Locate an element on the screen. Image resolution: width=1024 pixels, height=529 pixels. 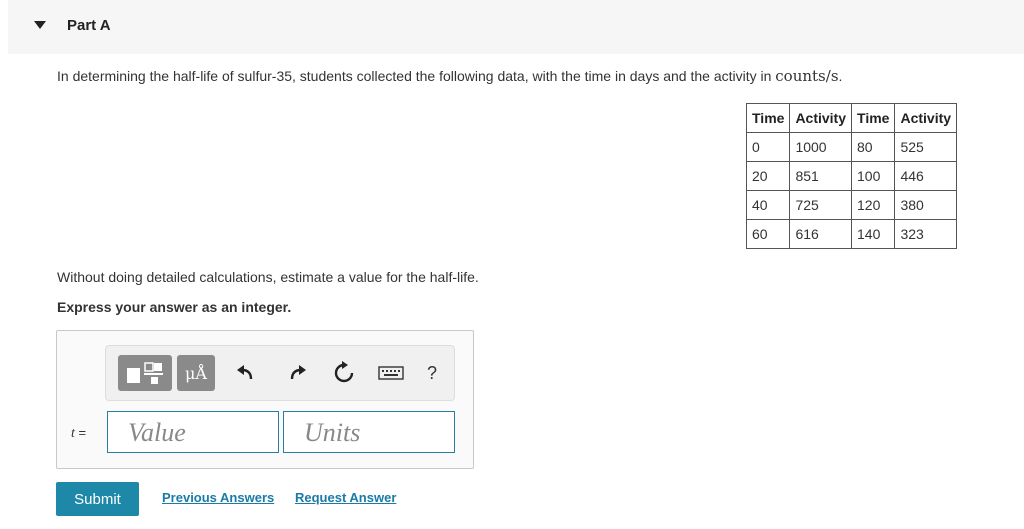
answer-panel: μÅ ? t = Value Units is located at coordinates (265, 399).